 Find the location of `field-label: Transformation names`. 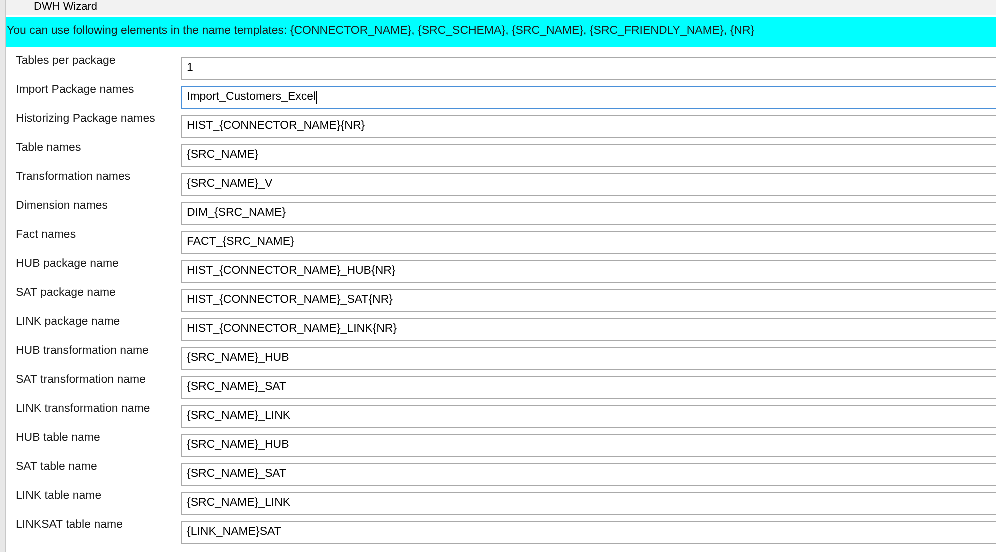

field-label: Transformation names is located at coordinates (73, 178).